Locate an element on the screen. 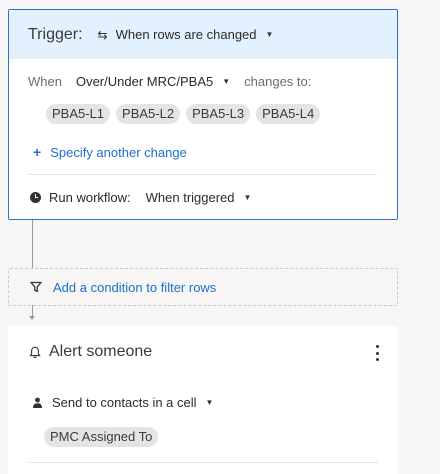 This screenshot has height=474, width=440. when-label: When is located at coordinates (45, 81).